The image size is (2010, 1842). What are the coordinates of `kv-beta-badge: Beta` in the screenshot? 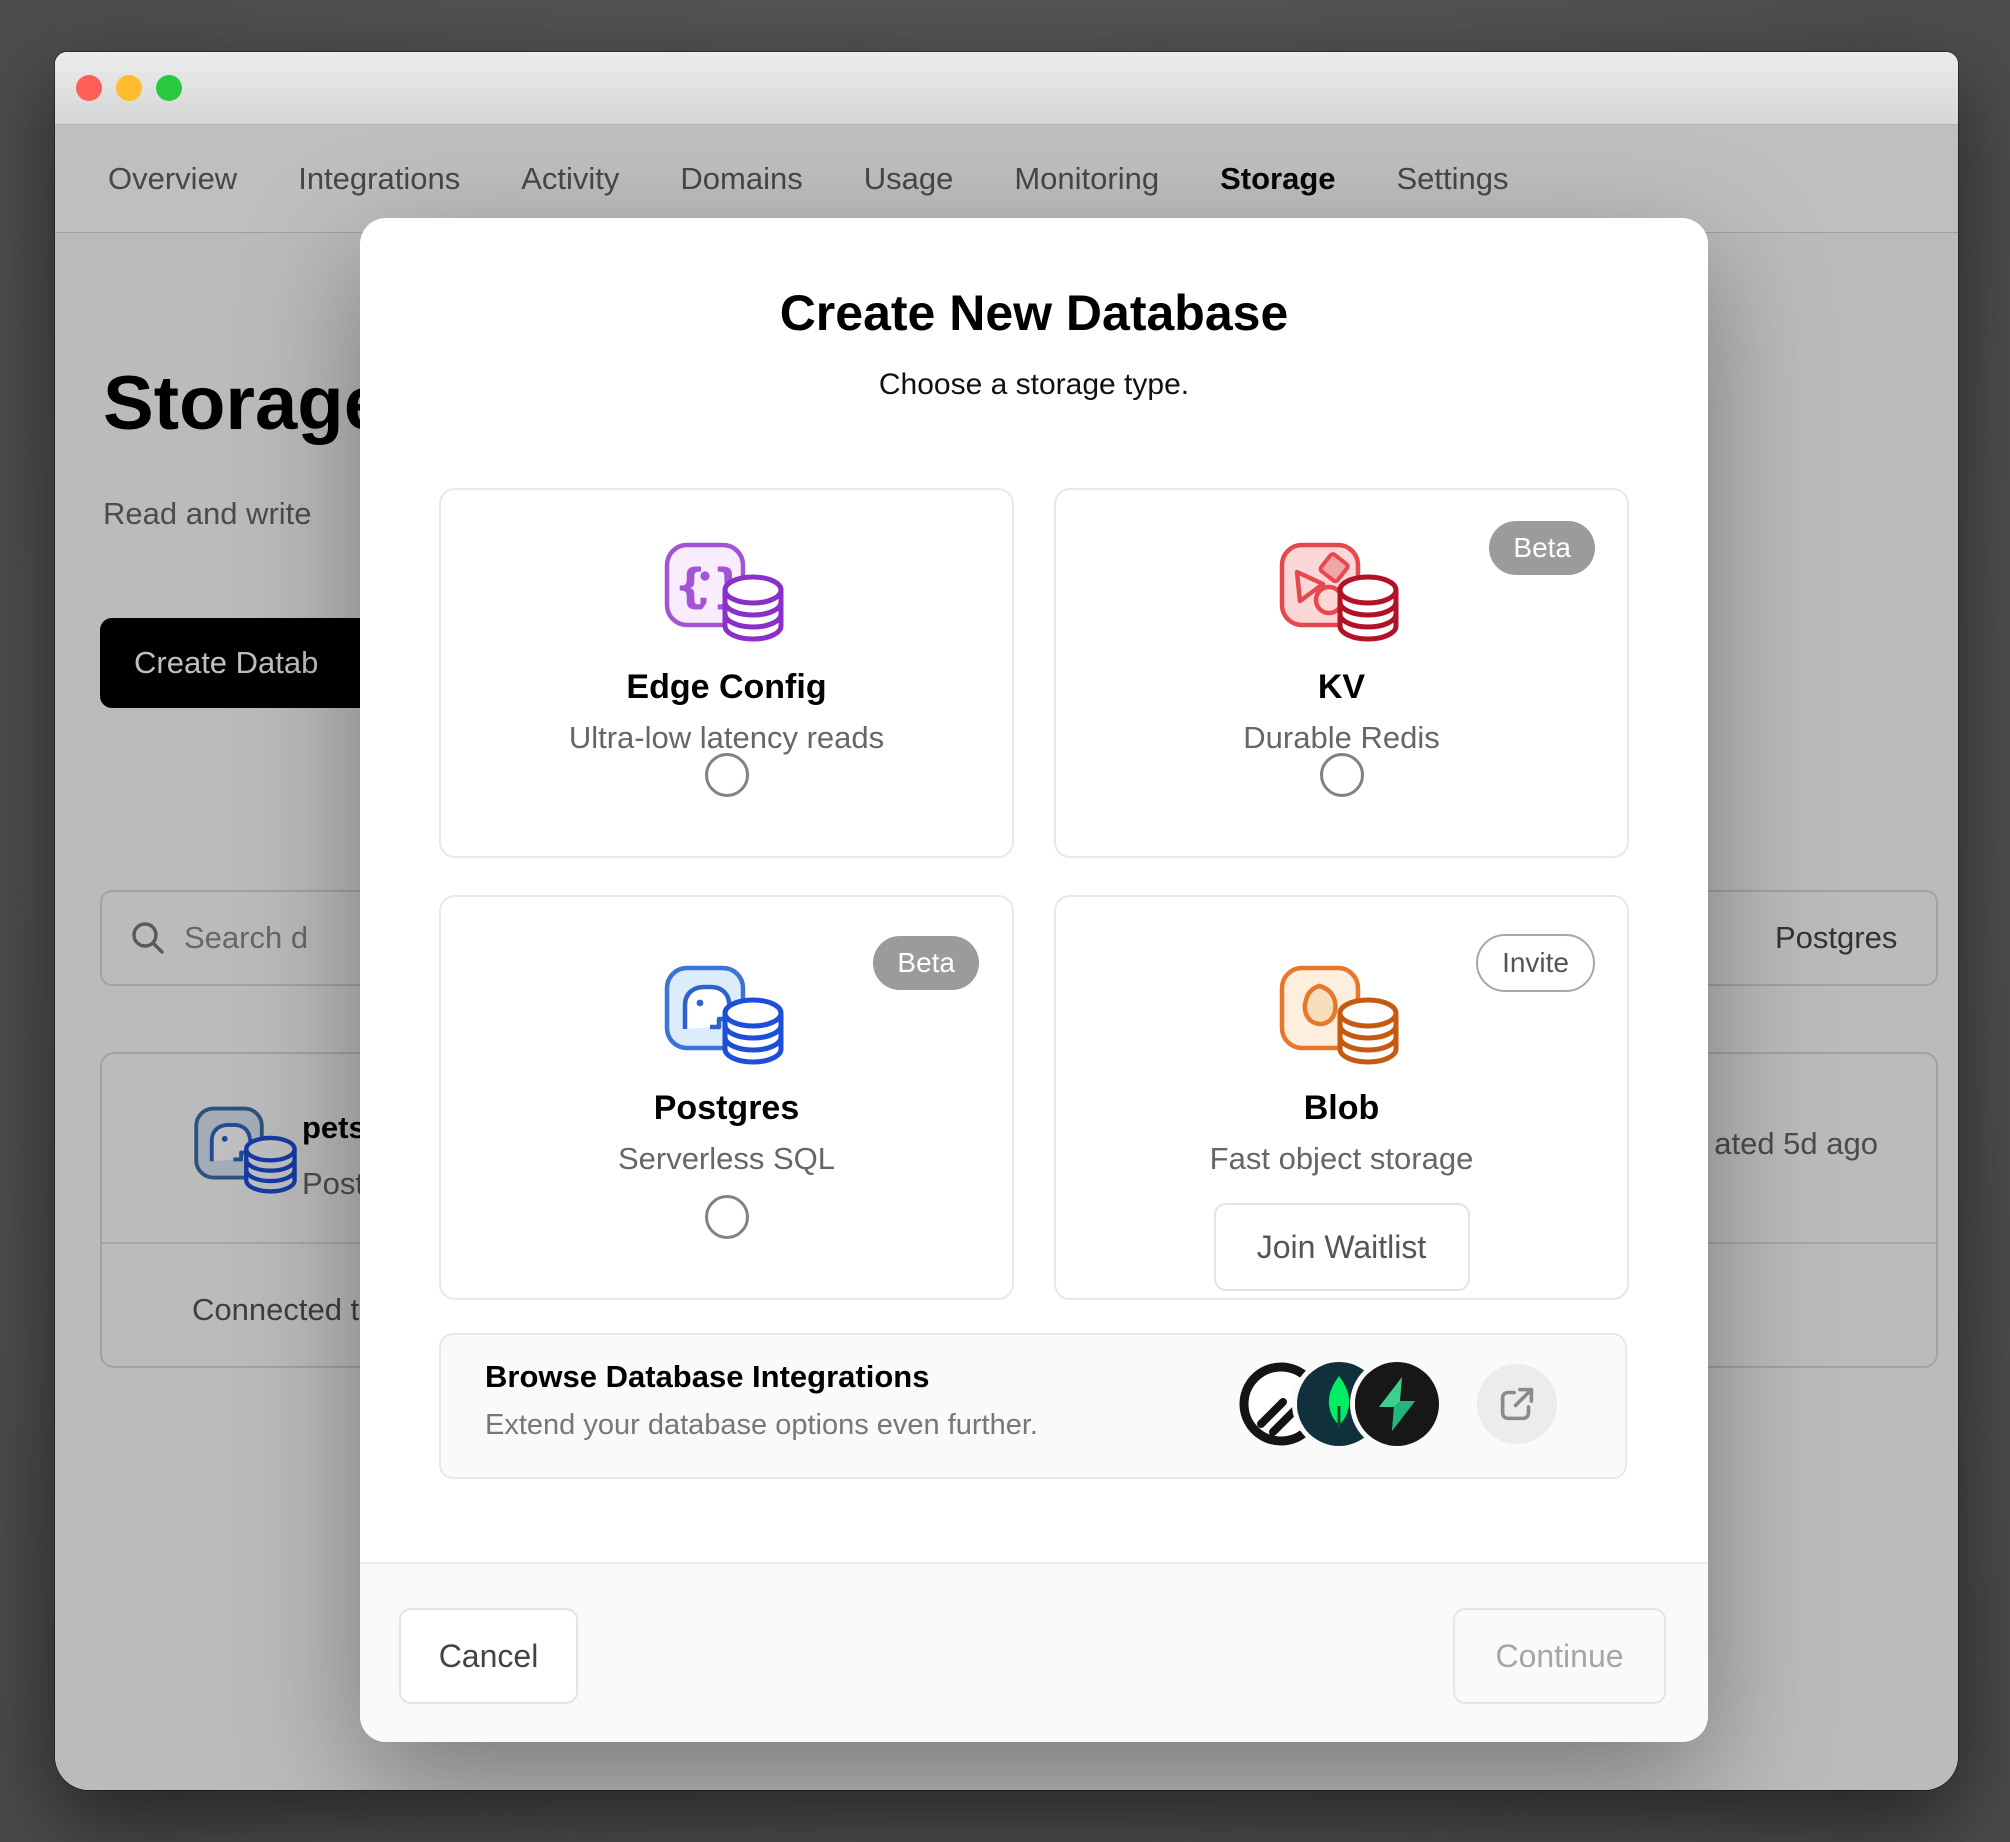 It's located at (1542, 548).